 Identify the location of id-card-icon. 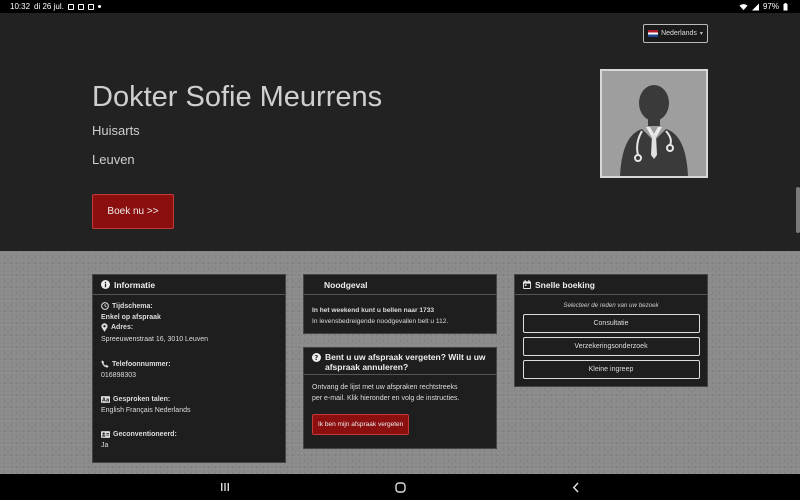
(105, 434).